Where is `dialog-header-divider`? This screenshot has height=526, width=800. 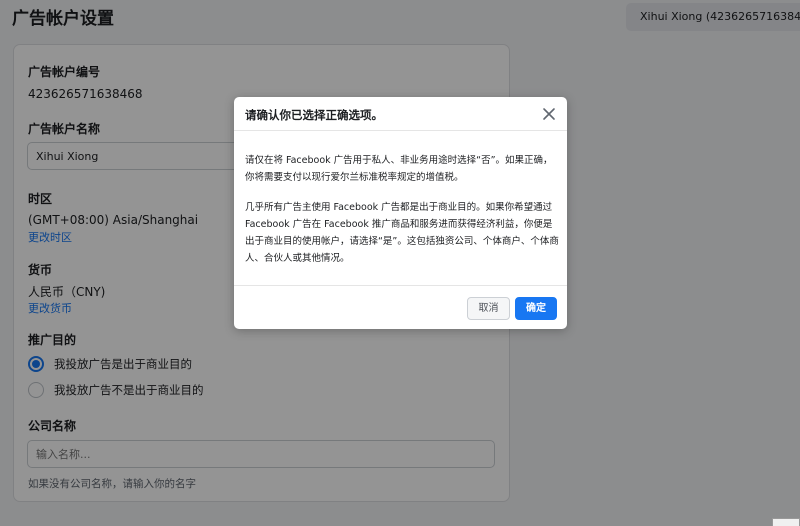
dialog-header-divider is located at coordinates (400, 130).